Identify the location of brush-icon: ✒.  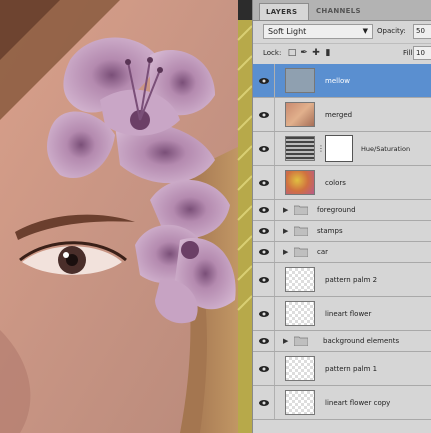
(304, 53).